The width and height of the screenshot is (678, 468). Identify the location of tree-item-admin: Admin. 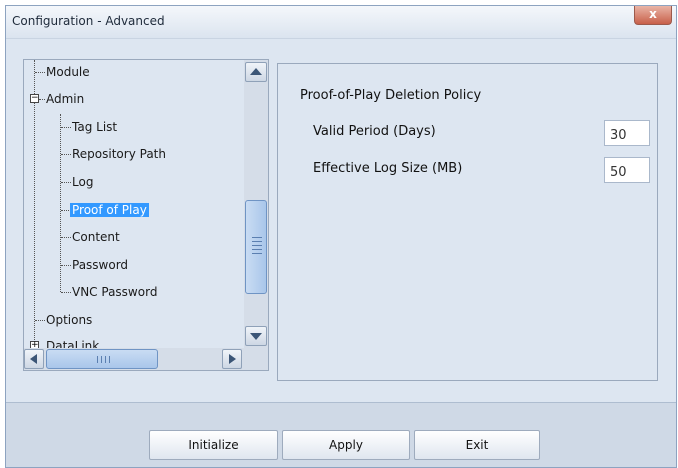
(65, 99).